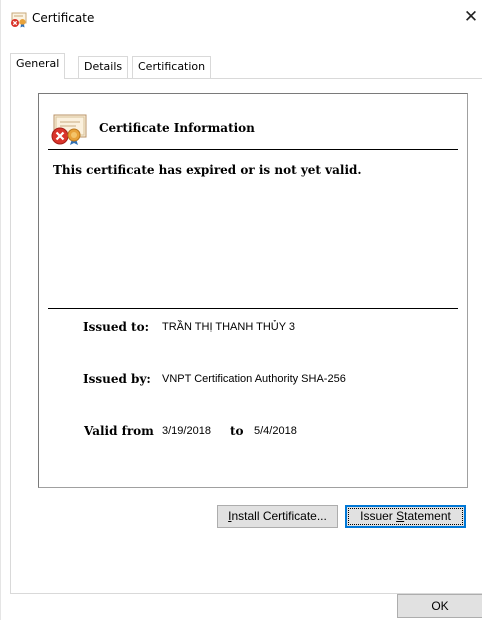 The width and height of the screenshot is (482, 620). Describe the element at coordinates (116, 327) in the screenshot. I see `issued-to-label: Issued to:` at that location.